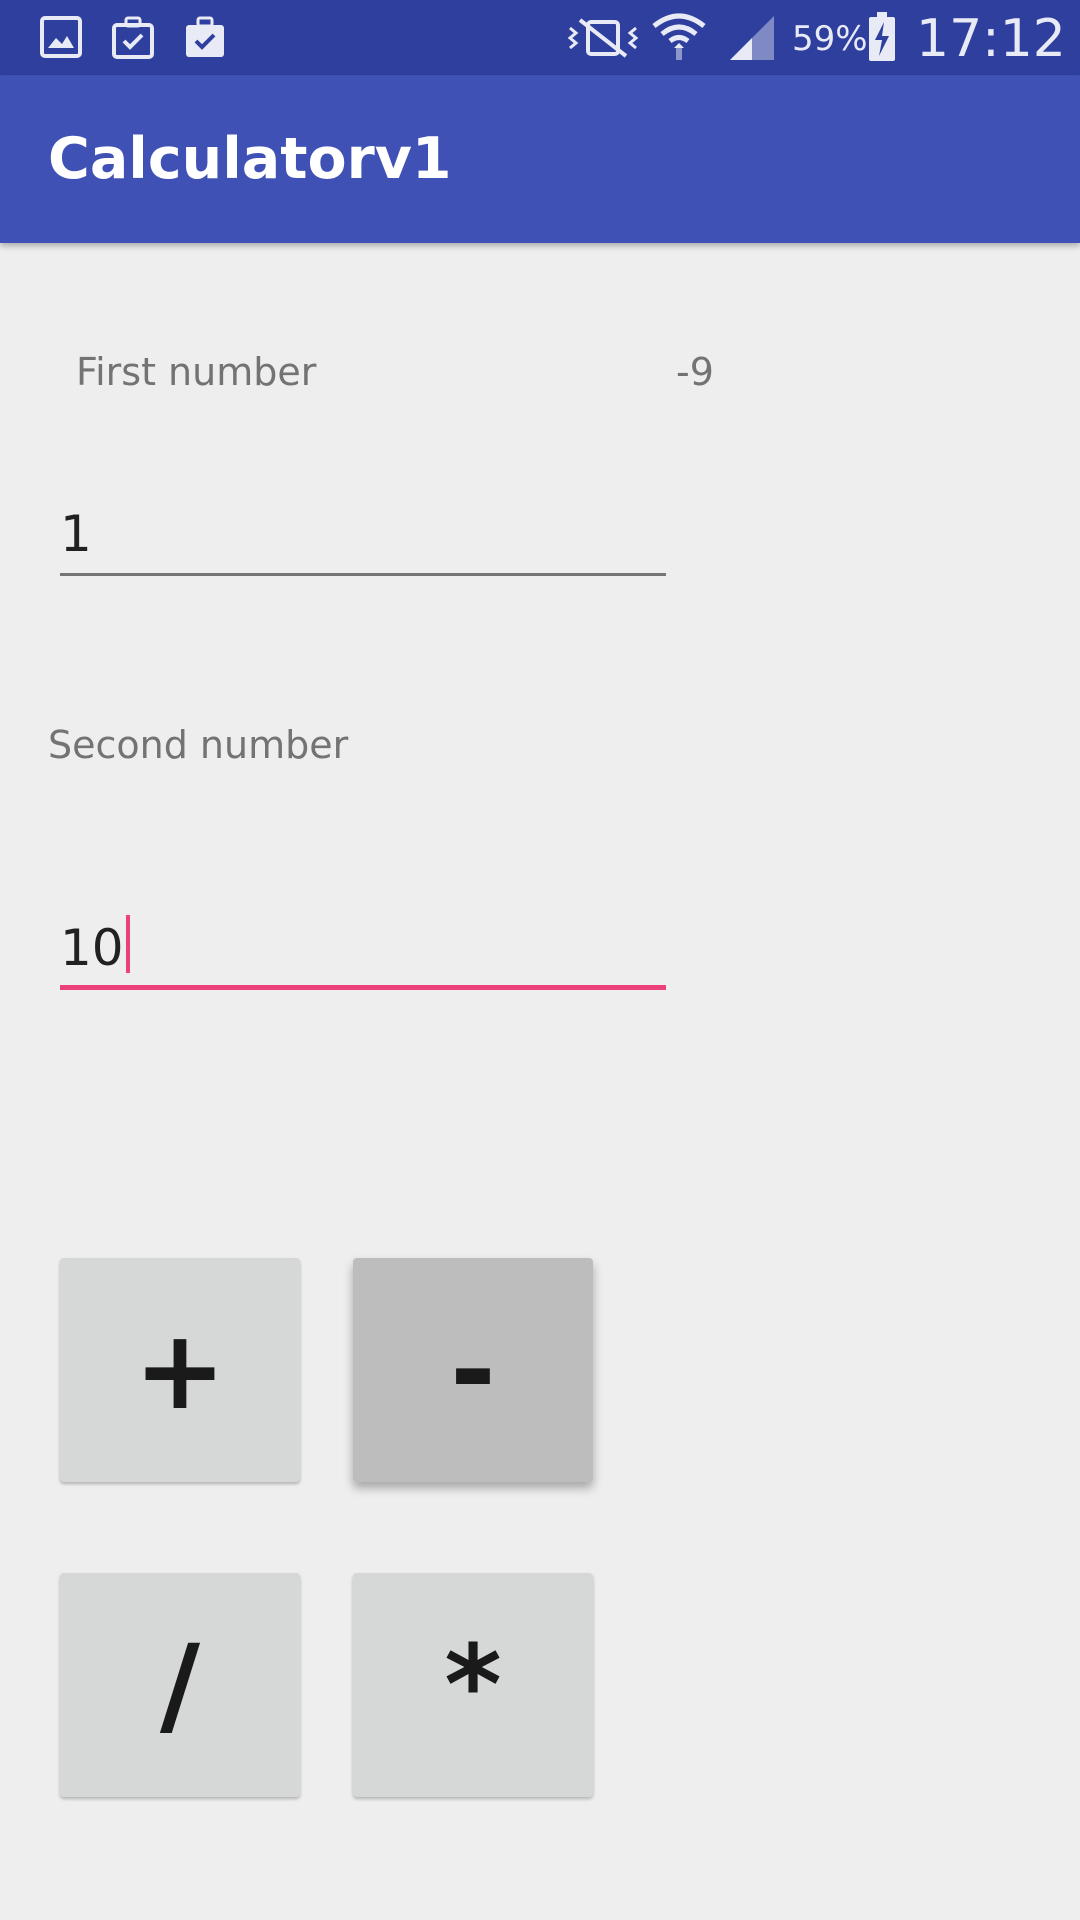  What do you see at coordinates (540, 37) in the screenshot?
I see `status-bar: 59% 17:12` at bounding box center [540, 37].